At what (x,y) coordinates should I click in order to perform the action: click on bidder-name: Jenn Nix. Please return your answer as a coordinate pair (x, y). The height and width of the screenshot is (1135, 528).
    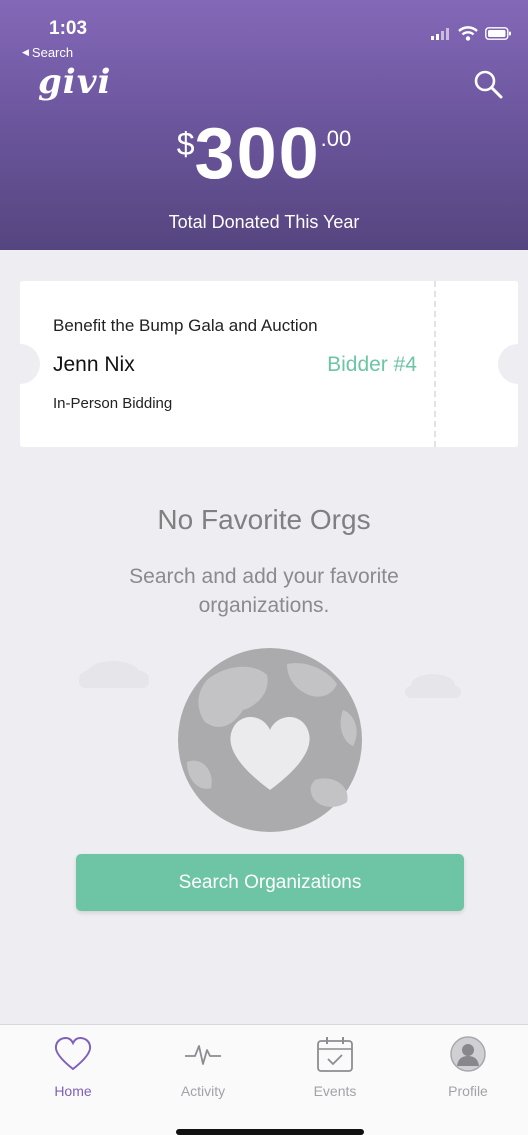
    Looking at the image, I should click on (94, 364).